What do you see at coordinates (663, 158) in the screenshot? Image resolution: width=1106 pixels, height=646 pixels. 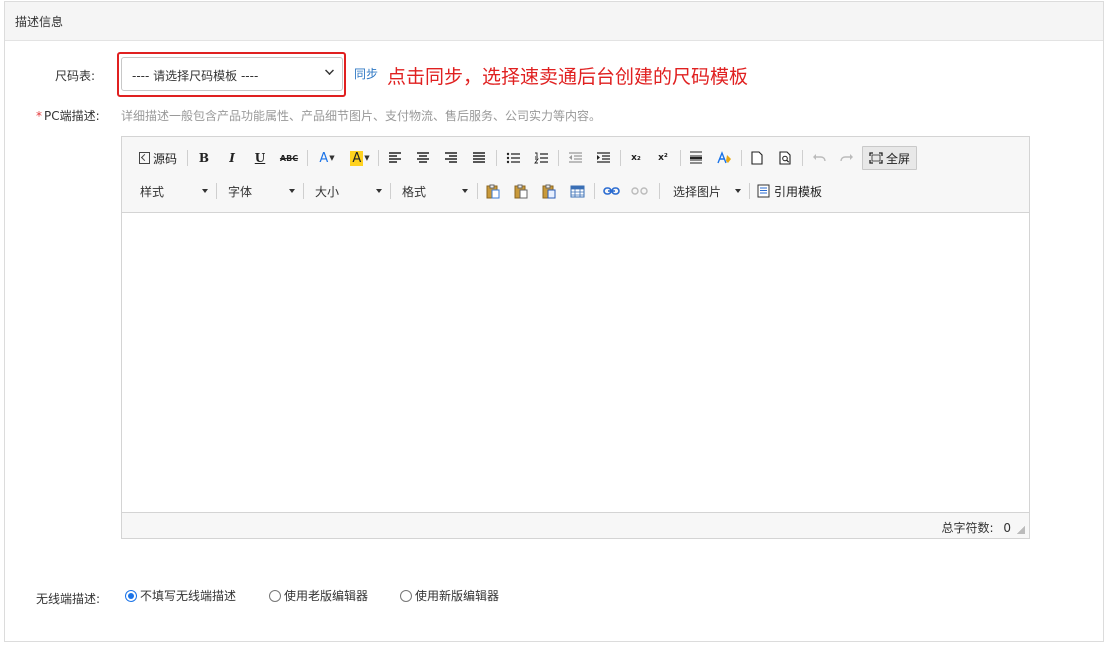 I see `superscript-button: x²` at bounding box center [663, 158].